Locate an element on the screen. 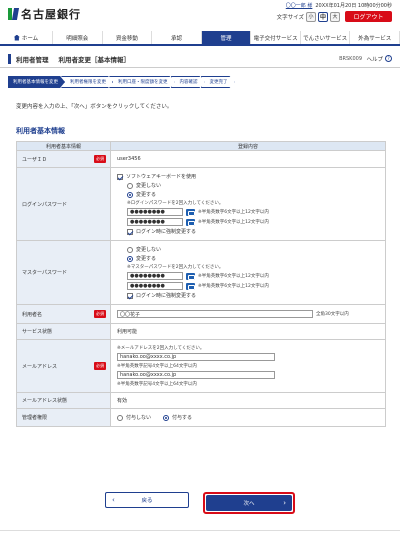  font-size-small-button: 小 is located at coordinates (311, 16).